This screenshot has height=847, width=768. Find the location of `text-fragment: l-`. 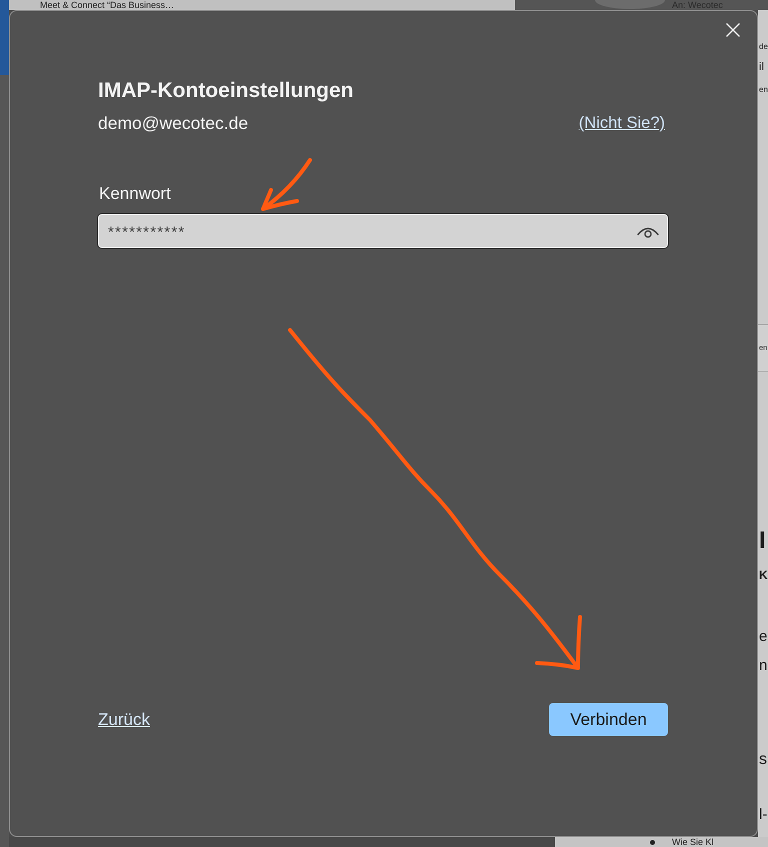

text-fragment: l- is located at coordinates (763, 815).